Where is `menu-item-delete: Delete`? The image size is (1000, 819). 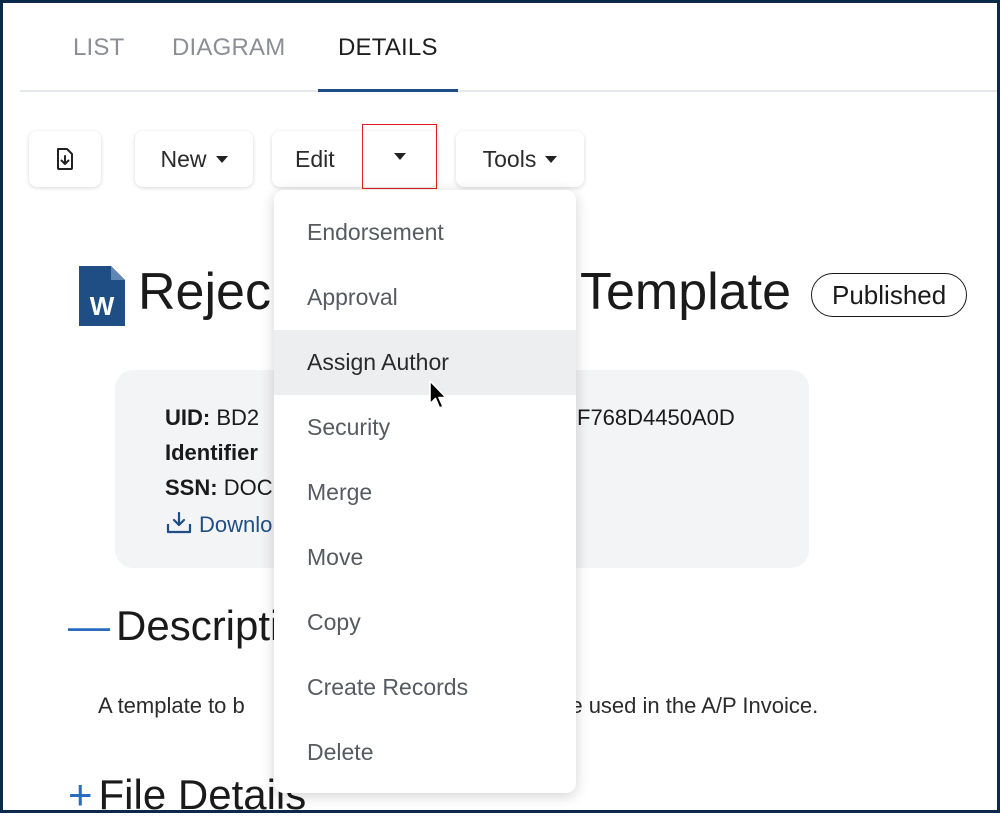 menu-item-delete: Delete is located at coordinates (425, 752).